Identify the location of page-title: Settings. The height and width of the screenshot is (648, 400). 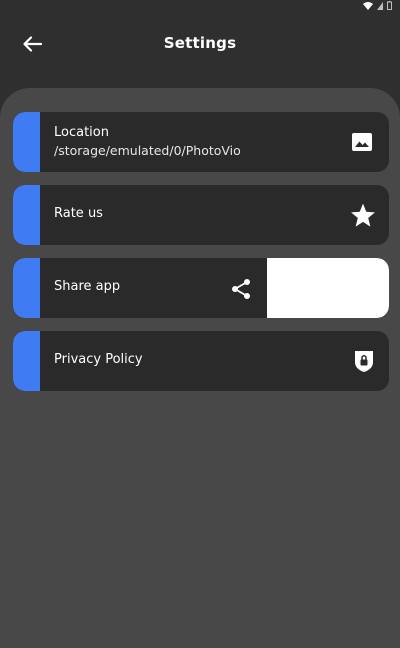
(200, 43).